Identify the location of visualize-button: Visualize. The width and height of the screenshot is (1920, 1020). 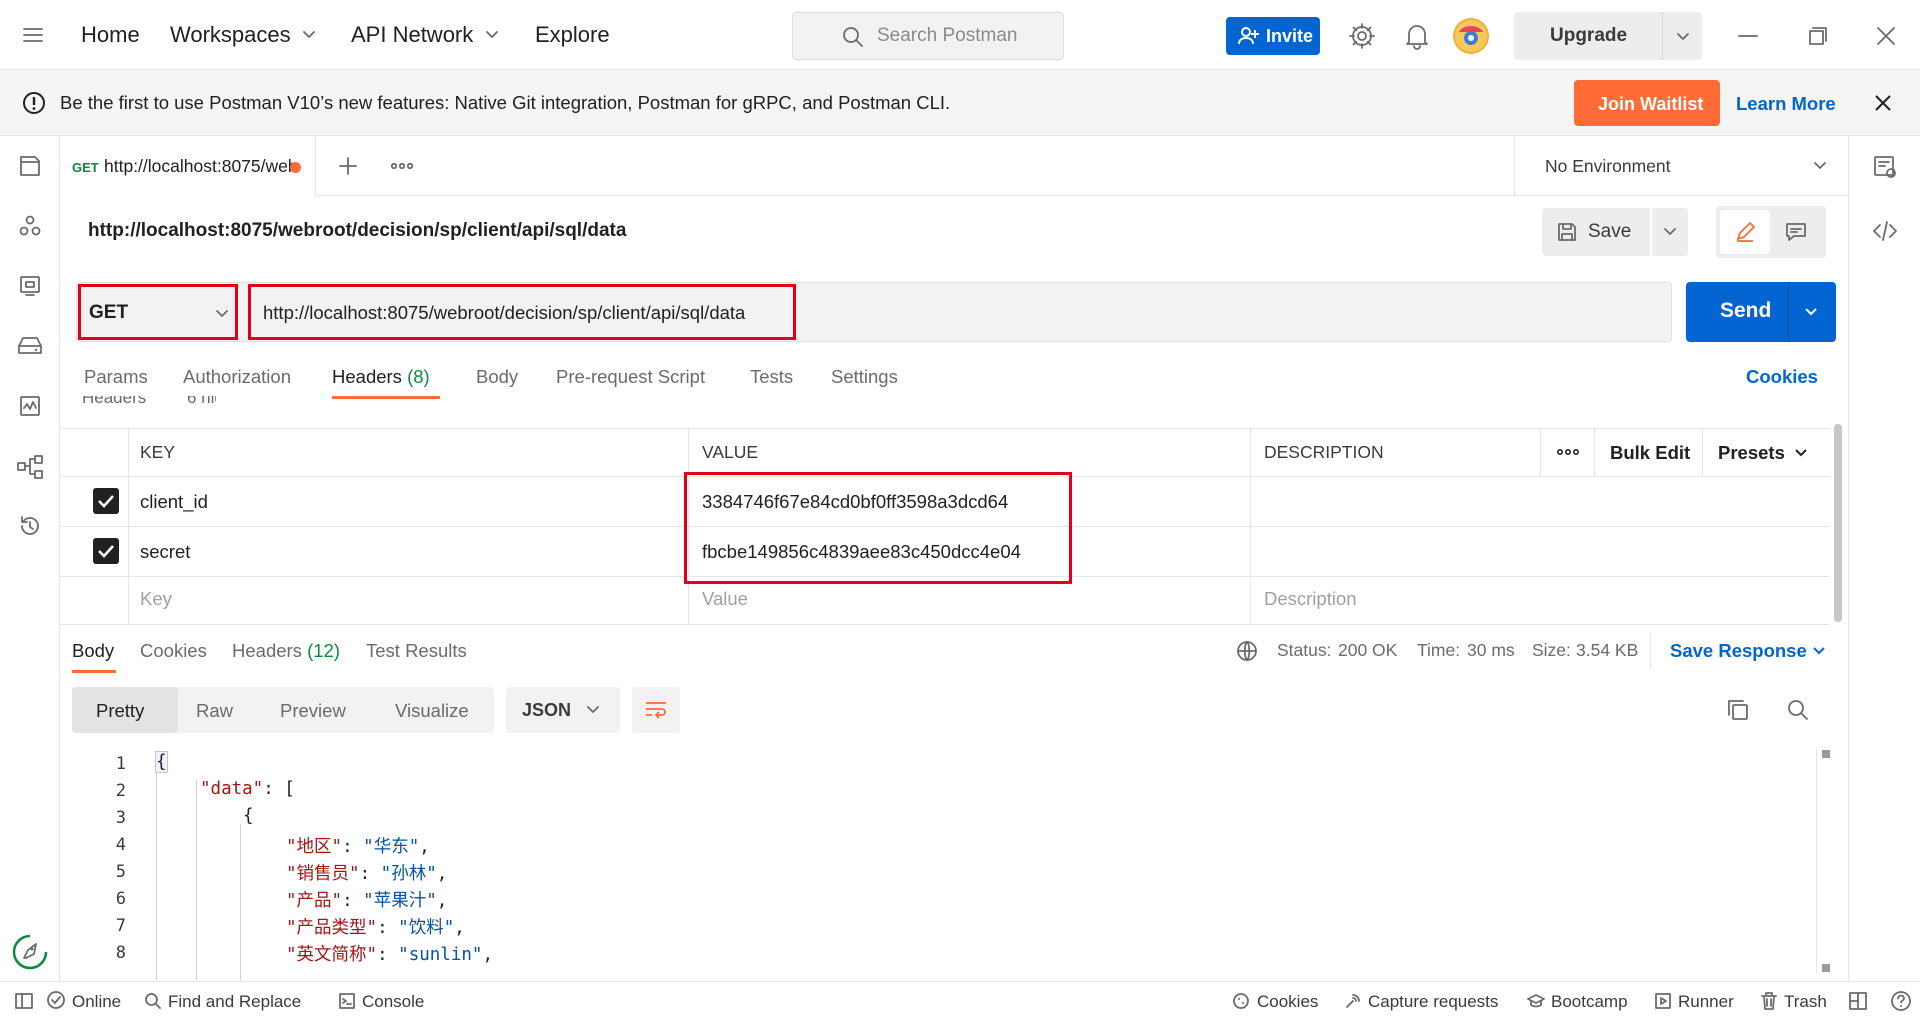
(432, 711).